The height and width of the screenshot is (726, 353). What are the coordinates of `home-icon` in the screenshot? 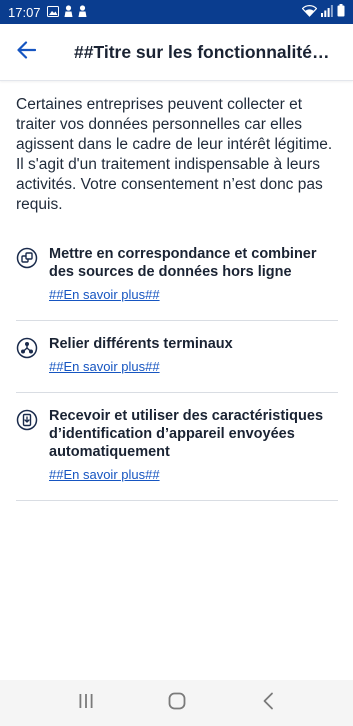 It's located at (177, 703).